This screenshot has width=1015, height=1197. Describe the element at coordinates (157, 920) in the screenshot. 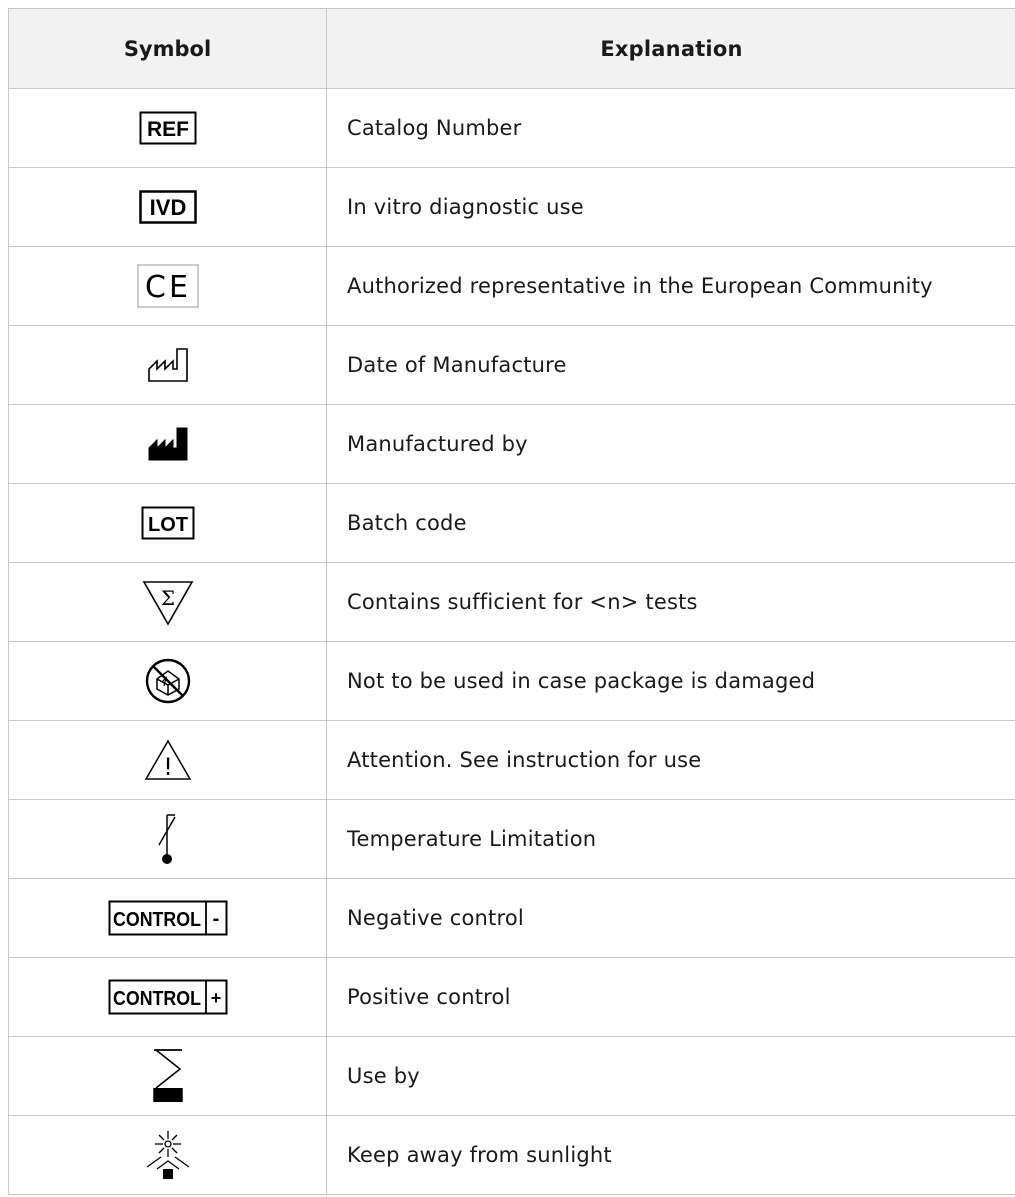

I see `control-negative-label: CONTROL` at that location.